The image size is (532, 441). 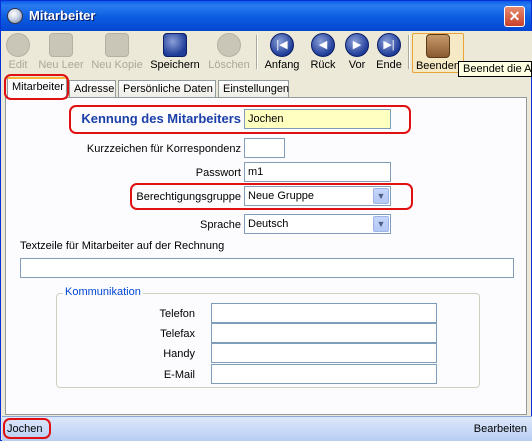 I want to click on previous-record-button: ◀ Rück, so click(x=323, y=53).